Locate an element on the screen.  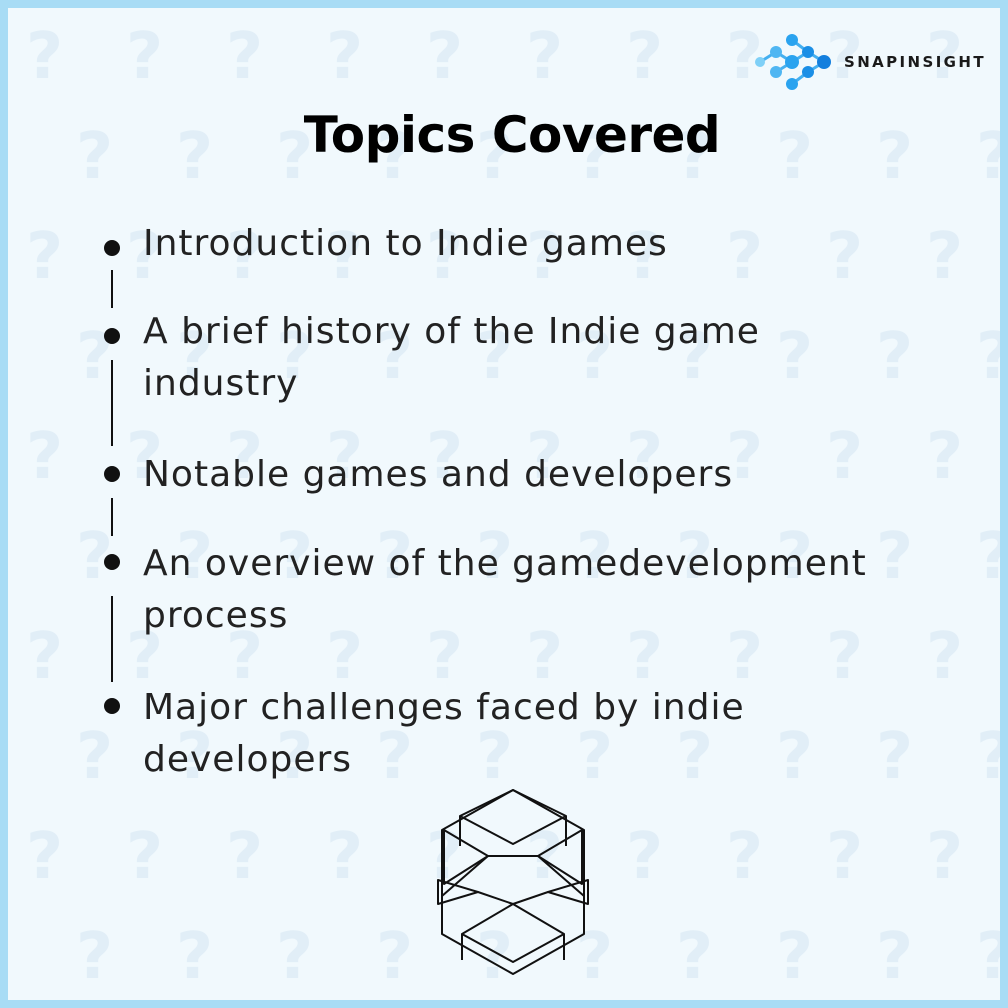
topic-line: industry is located at coordinates (221, 383).